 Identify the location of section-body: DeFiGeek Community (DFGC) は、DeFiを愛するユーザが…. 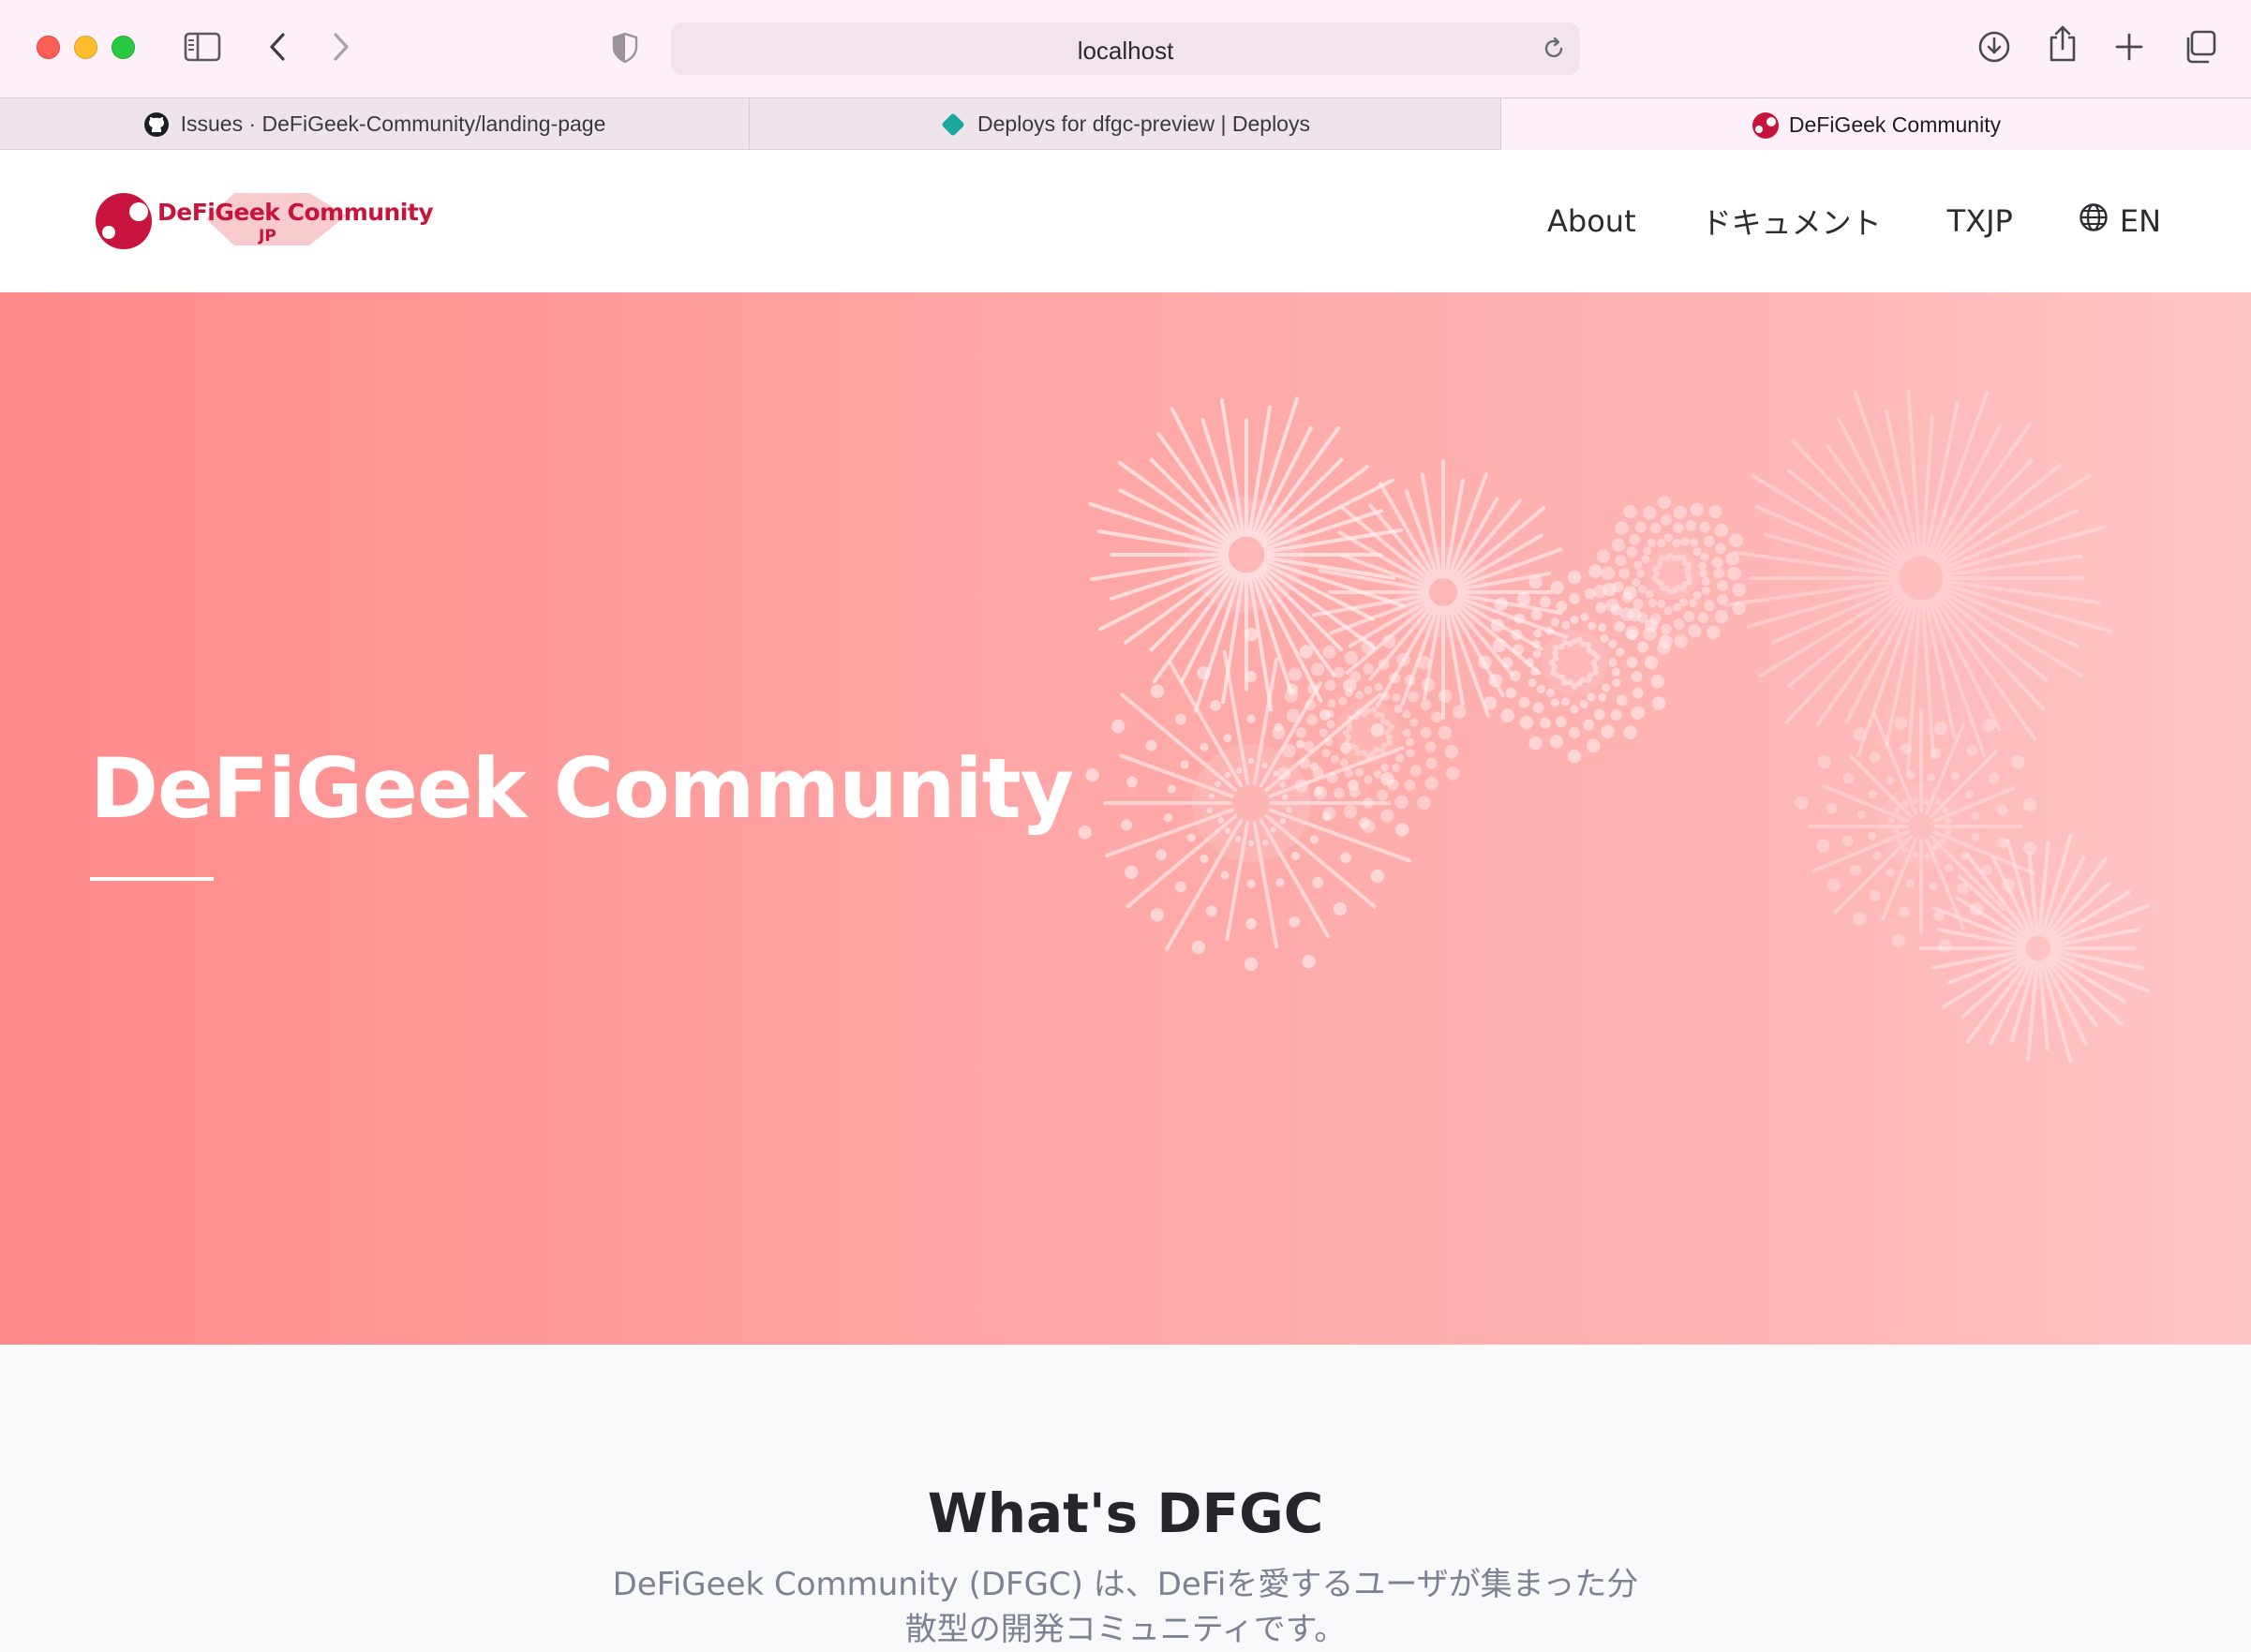
(1125, 1607).